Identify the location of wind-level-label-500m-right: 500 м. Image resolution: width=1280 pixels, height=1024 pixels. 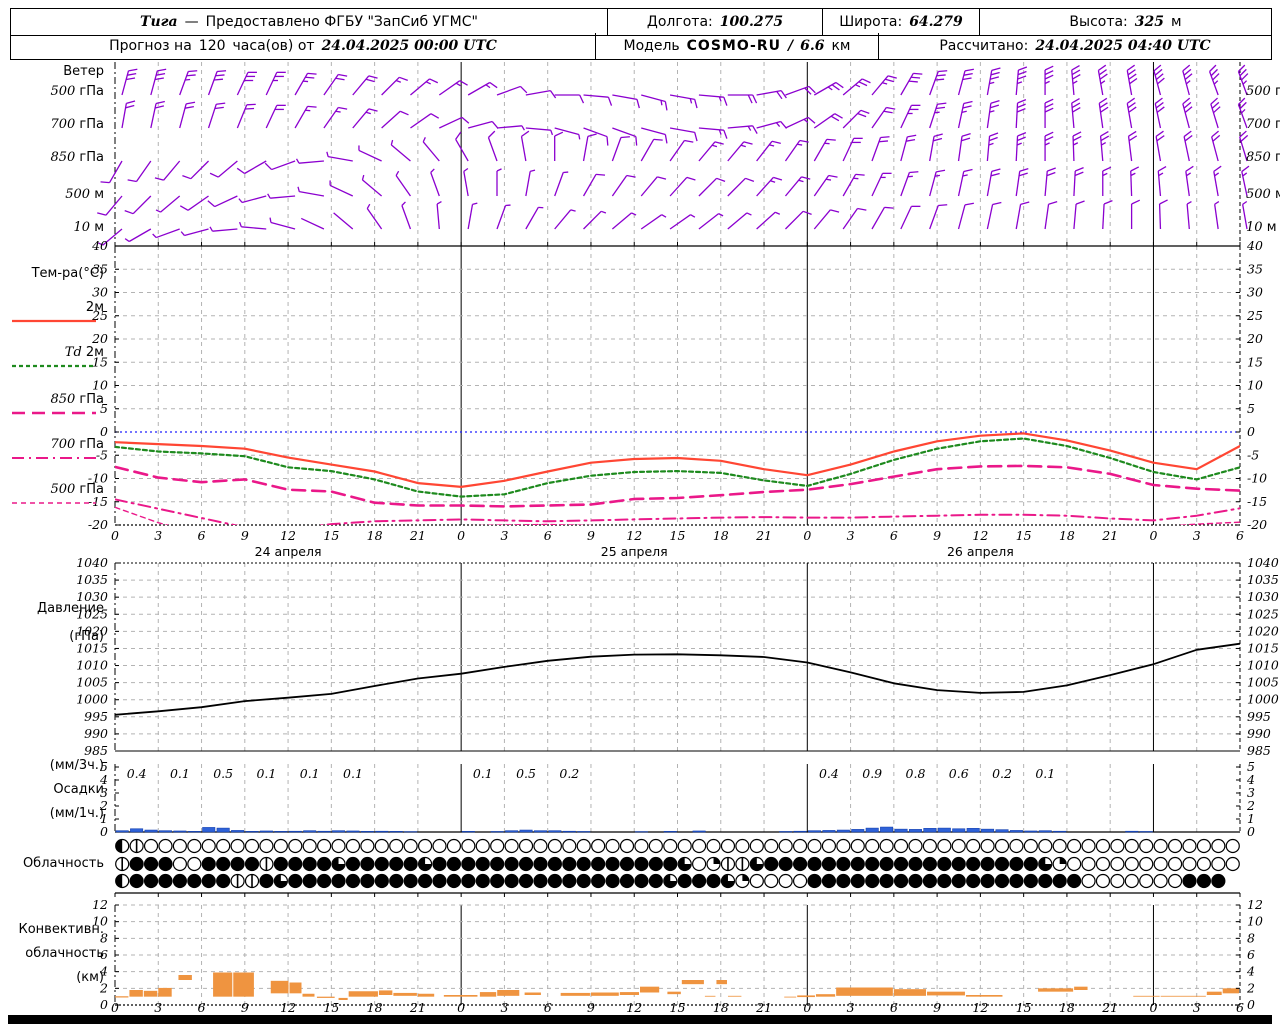
(1263, 194).